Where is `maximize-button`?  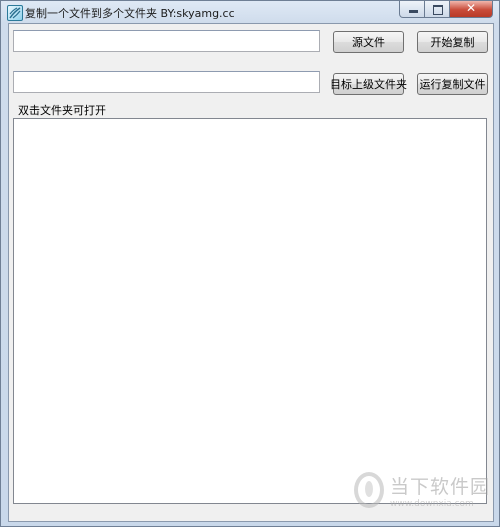
maximize-button is located at coordinates (437, 9).